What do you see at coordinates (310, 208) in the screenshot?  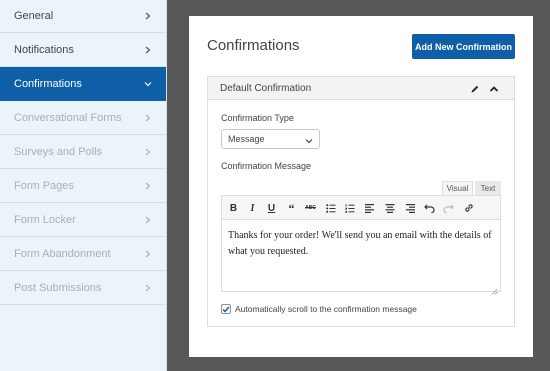 I see `strikethrough-icon: ABC` at bounding box center [310, 208].